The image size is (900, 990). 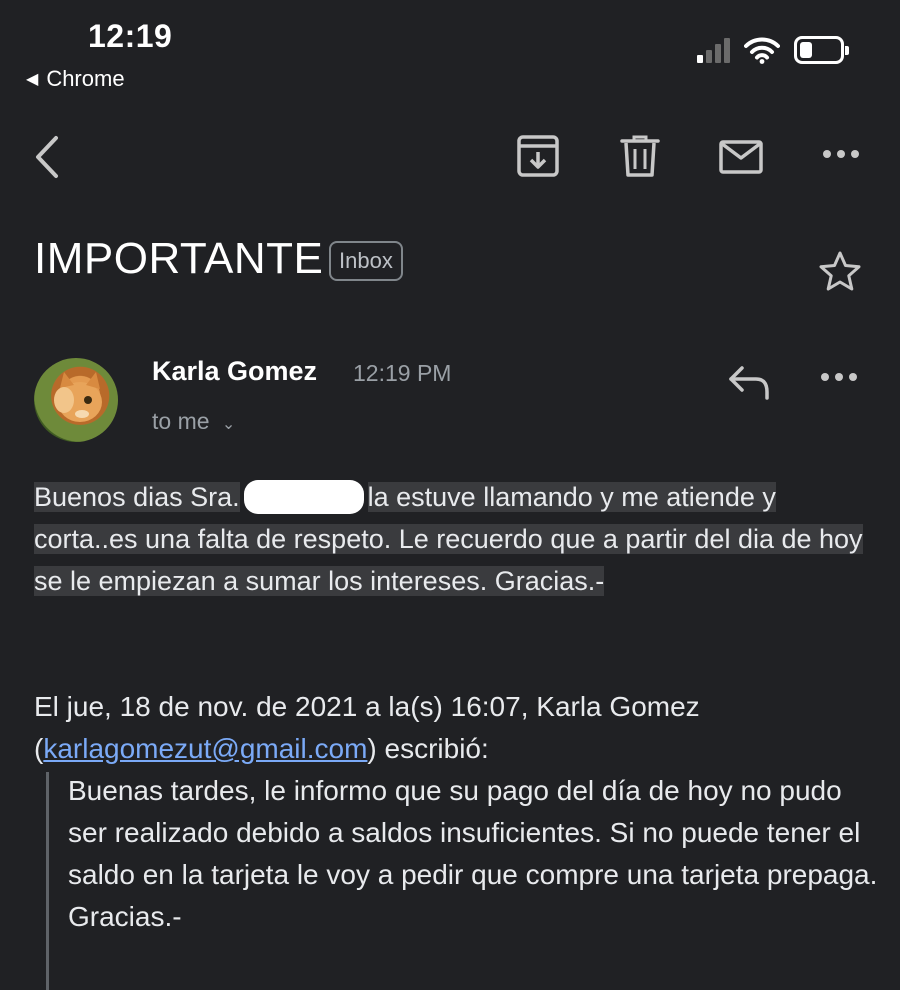 What do you see at coordinates (130, 36) in the screenshot?
I see `status-time: 12:19` at bounding box center [130, 36].